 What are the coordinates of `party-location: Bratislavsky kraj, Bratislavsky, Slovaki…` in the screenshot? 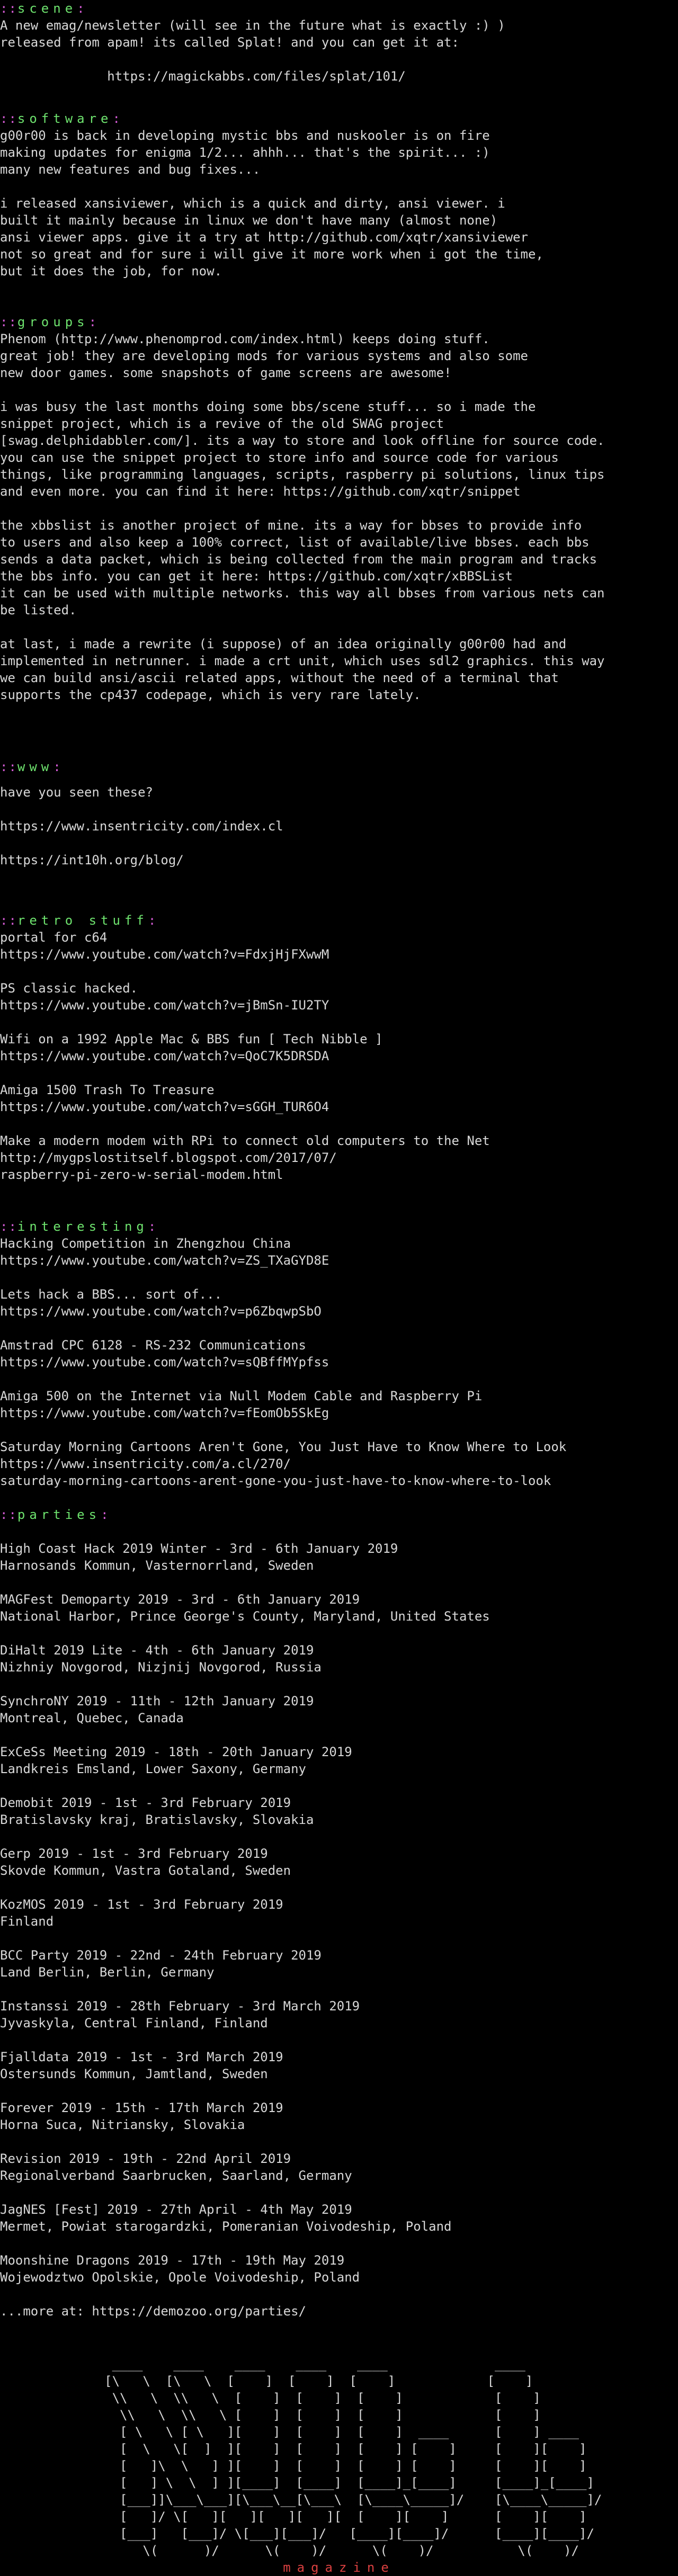 It's located at (157, 1819).